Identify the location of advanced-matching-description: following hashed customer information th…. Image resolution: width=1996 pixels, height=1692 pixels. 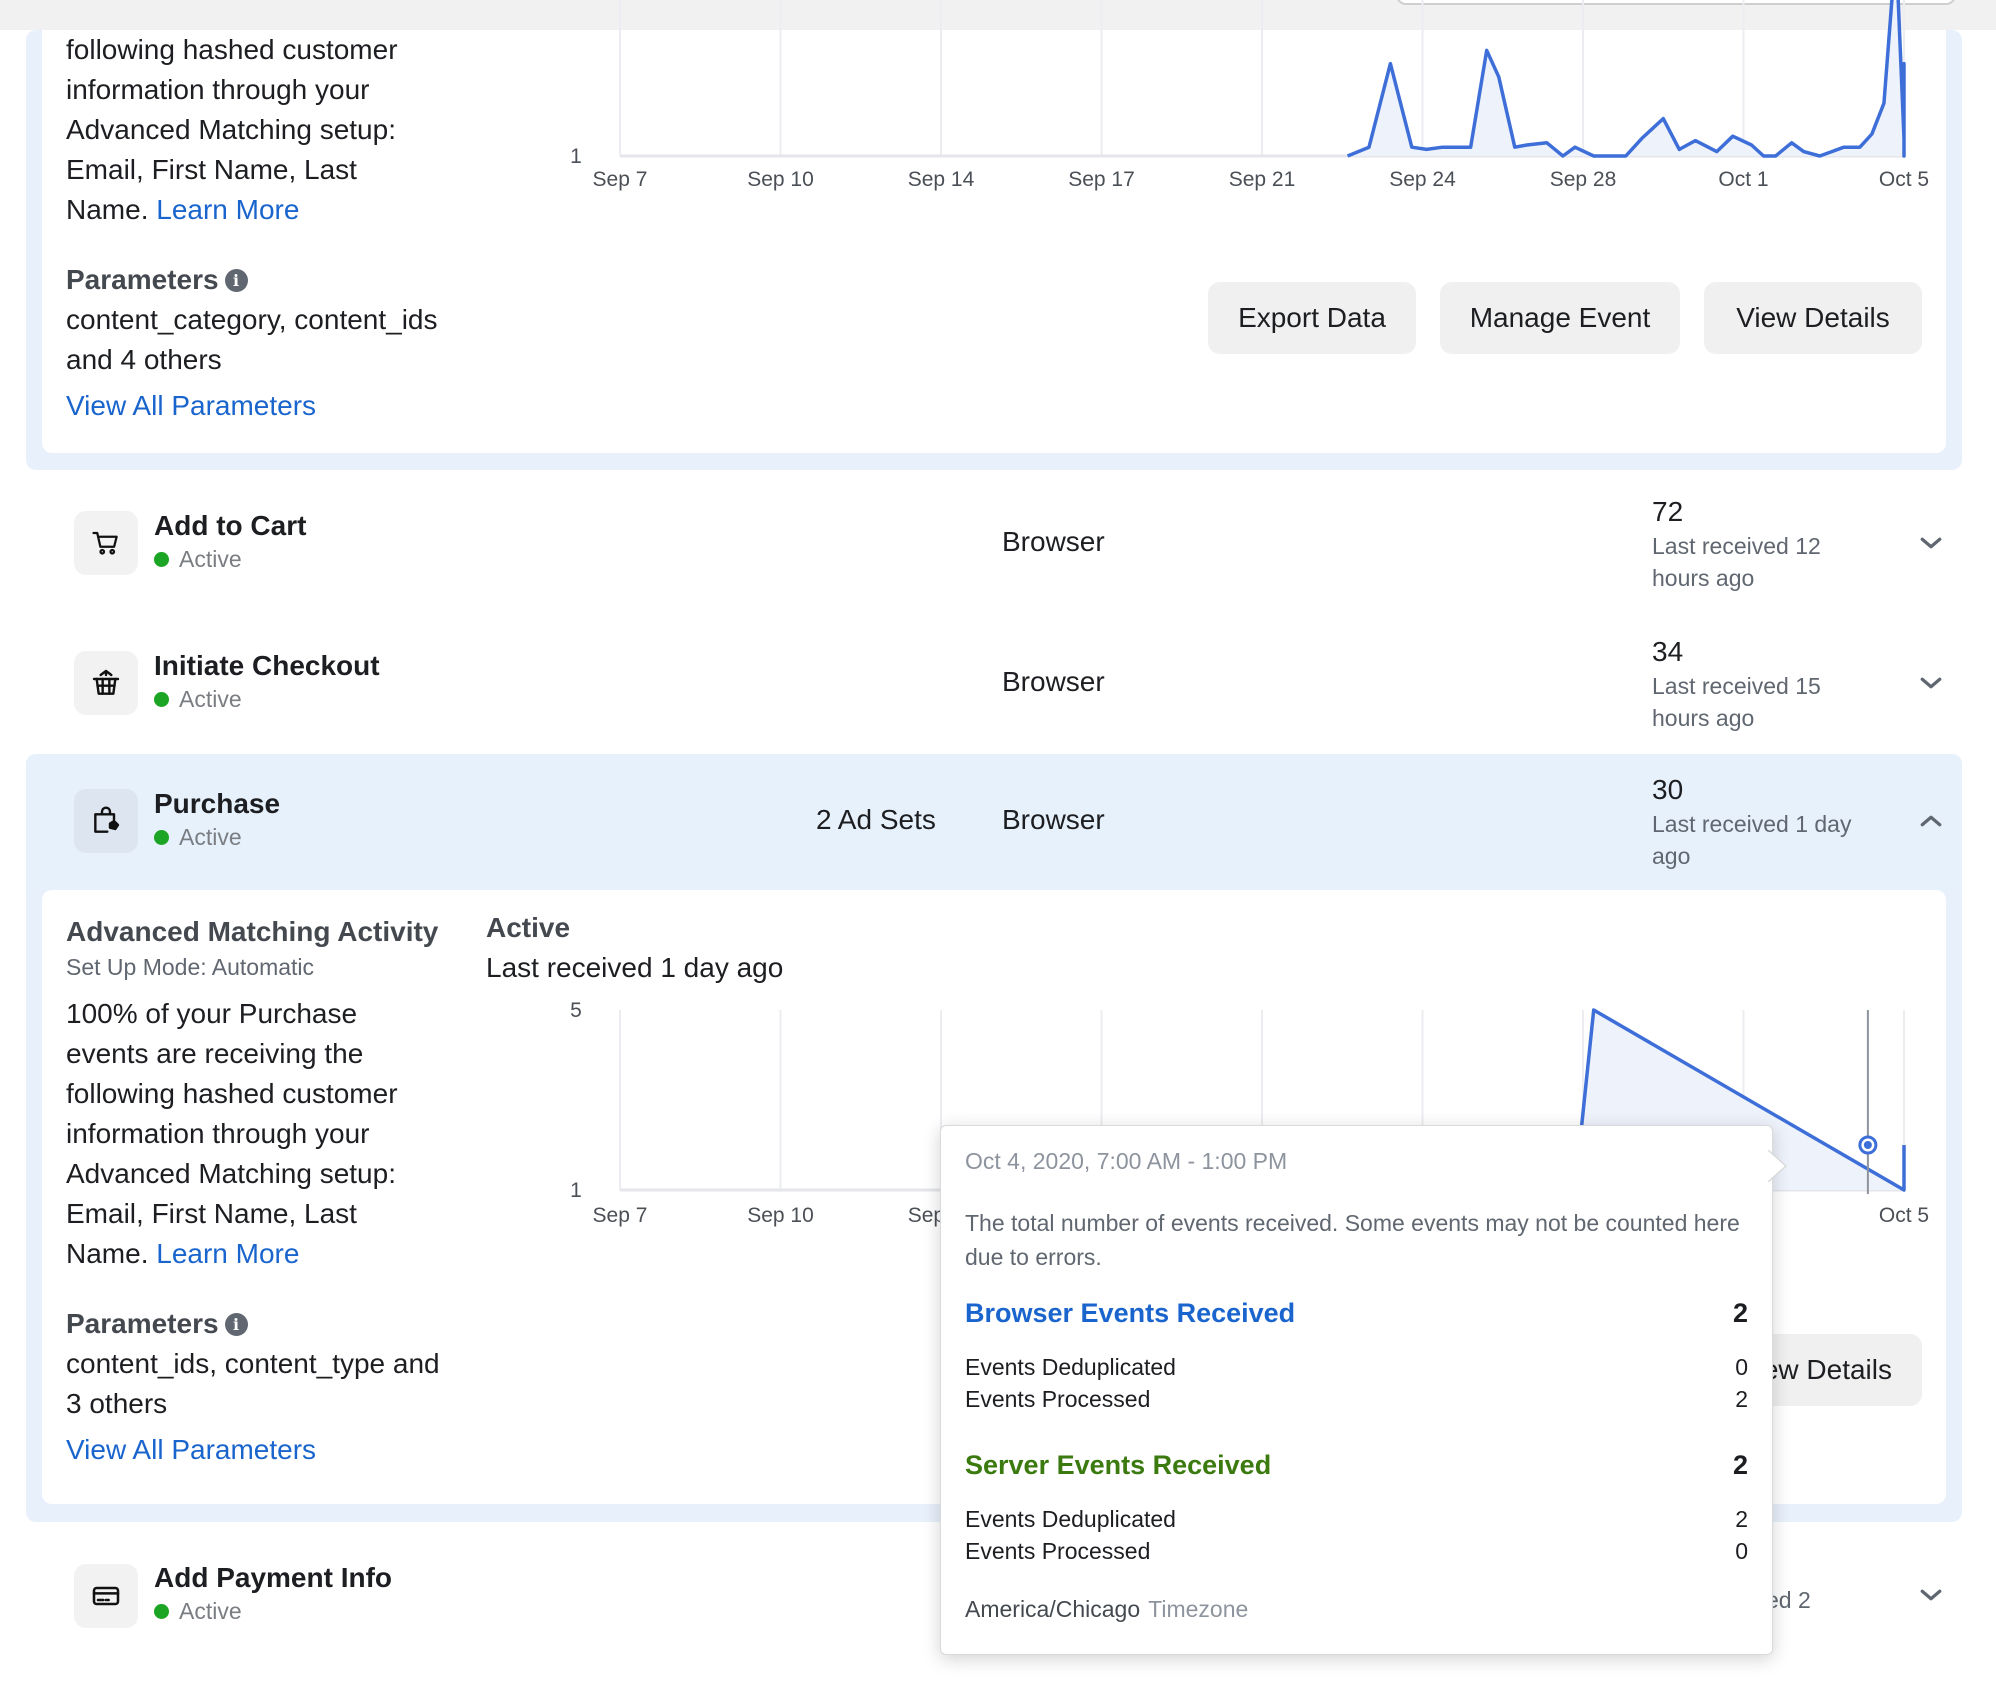
(266, 228).